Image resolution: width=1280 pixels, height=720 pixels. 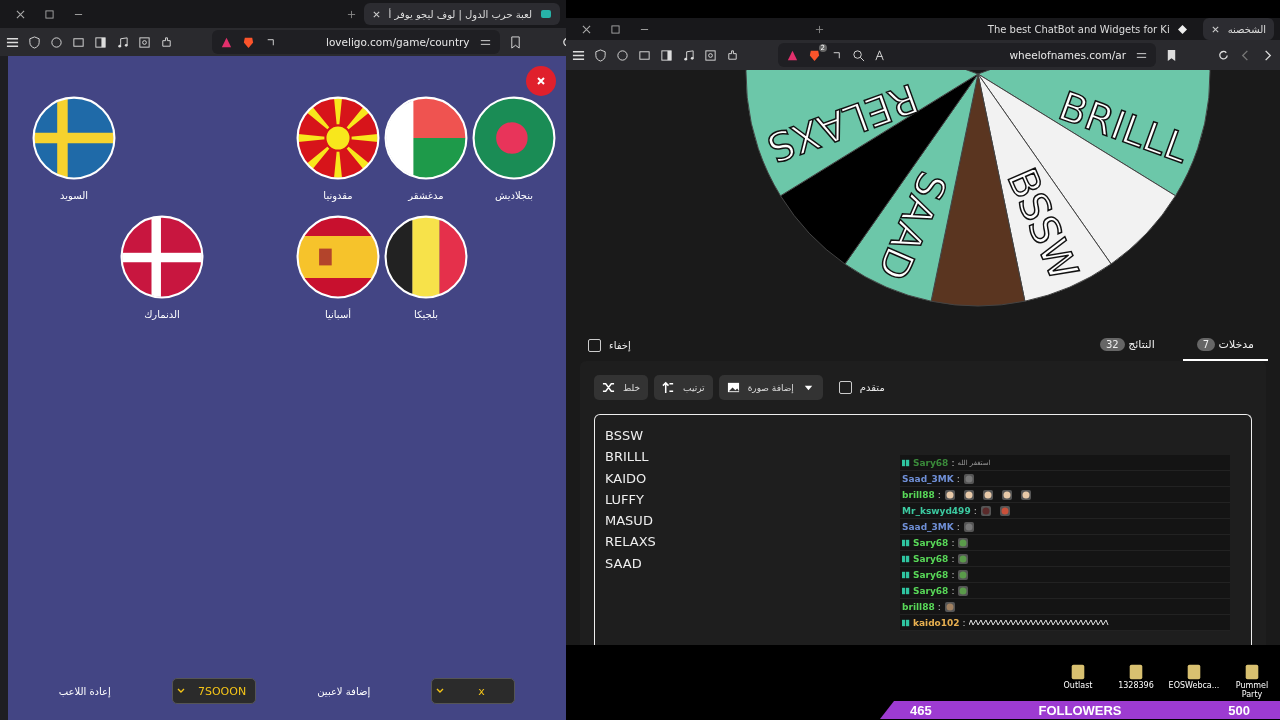 I want to click on hide-checkbox: إخفاء, so click(x=609, y=345).